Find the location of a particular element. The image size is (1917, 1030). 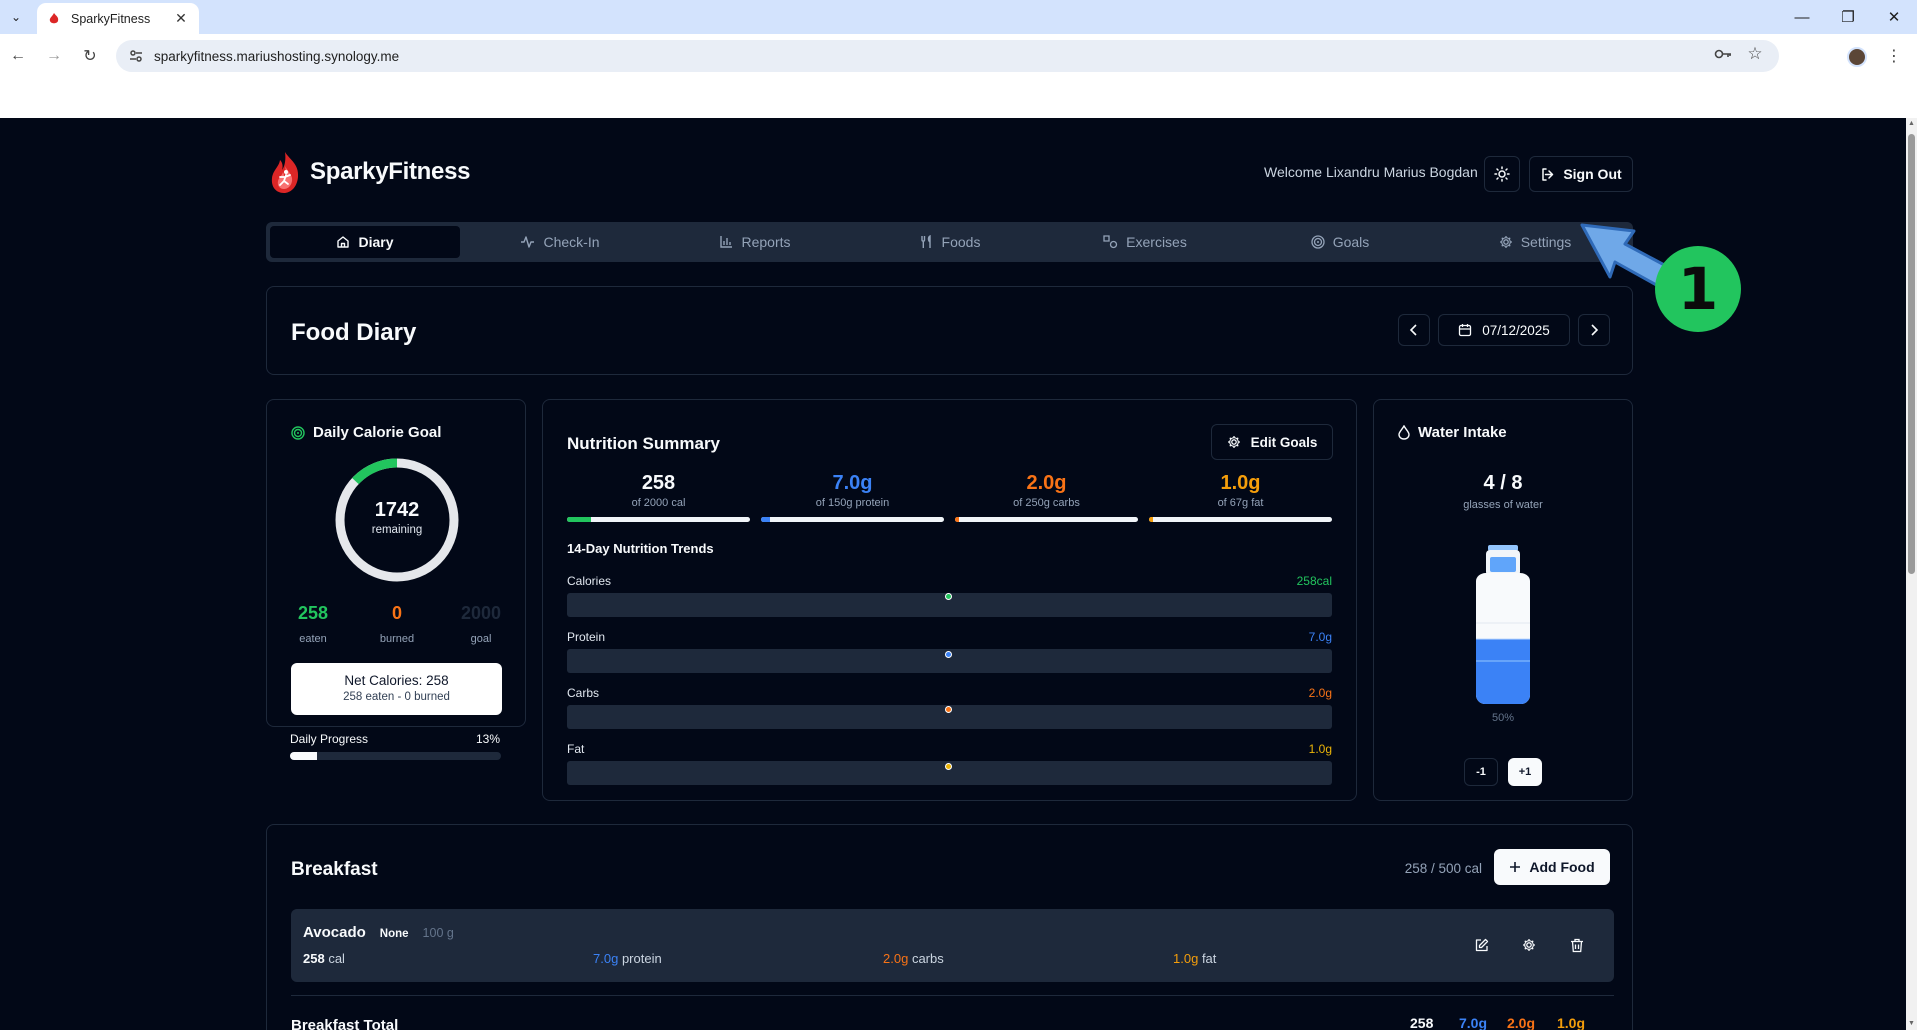

delete-food-button is located at coordinates (1577, 945).